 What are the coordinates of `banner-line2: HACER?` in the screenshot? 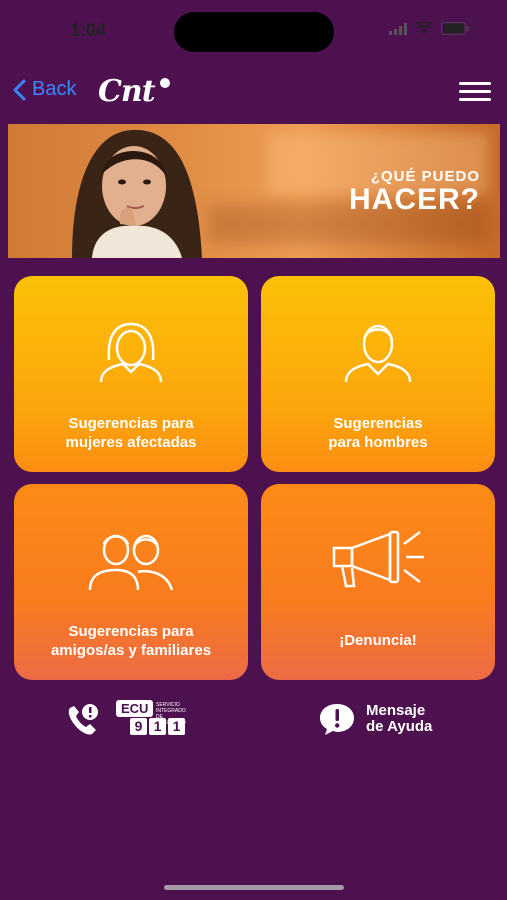 It's located at (414, 199).